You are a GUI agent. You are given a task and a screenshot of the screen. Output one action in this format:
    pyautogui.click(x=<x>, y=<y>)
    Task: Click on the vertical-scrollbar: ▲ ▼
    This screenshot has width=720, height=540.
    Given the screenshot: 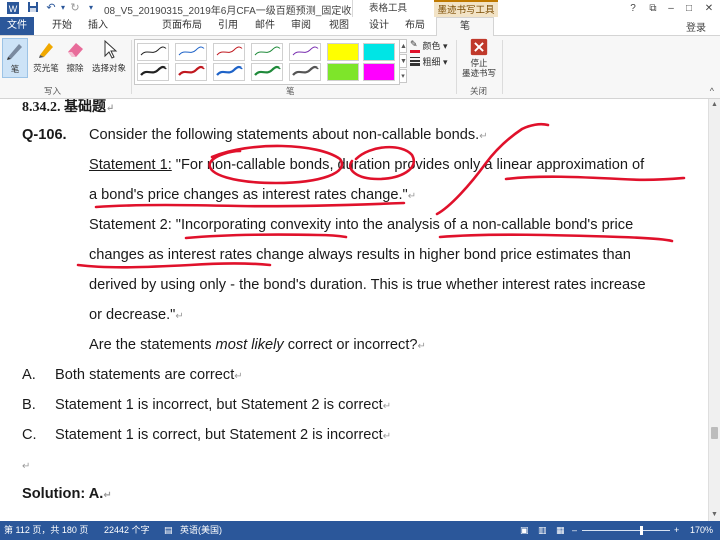 What is the action you would take?
    pyautogui.click(x=714, y=310)
    